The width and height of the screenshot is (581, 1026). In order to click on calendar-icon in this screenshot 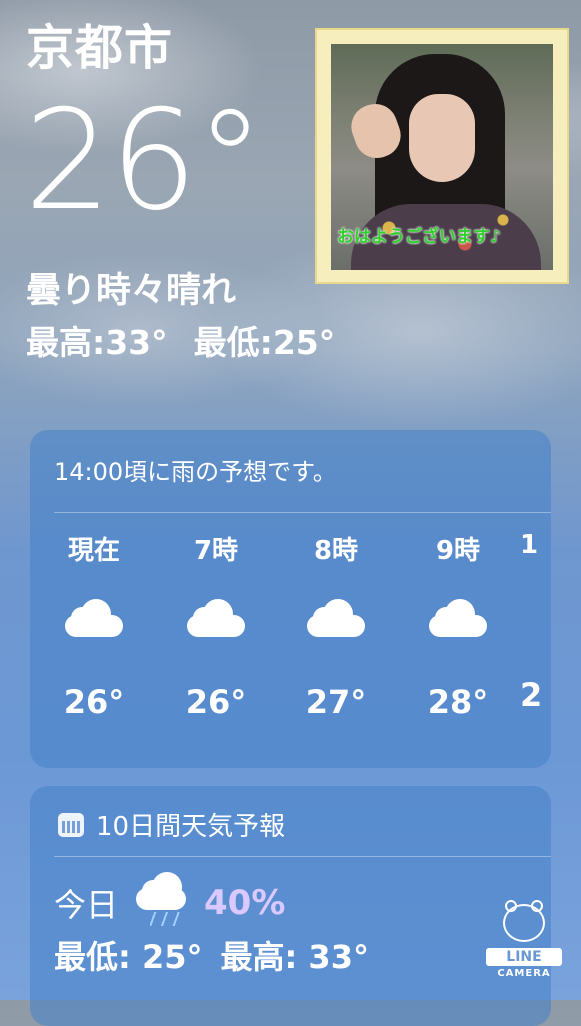, I will do `click(71, 824)`.